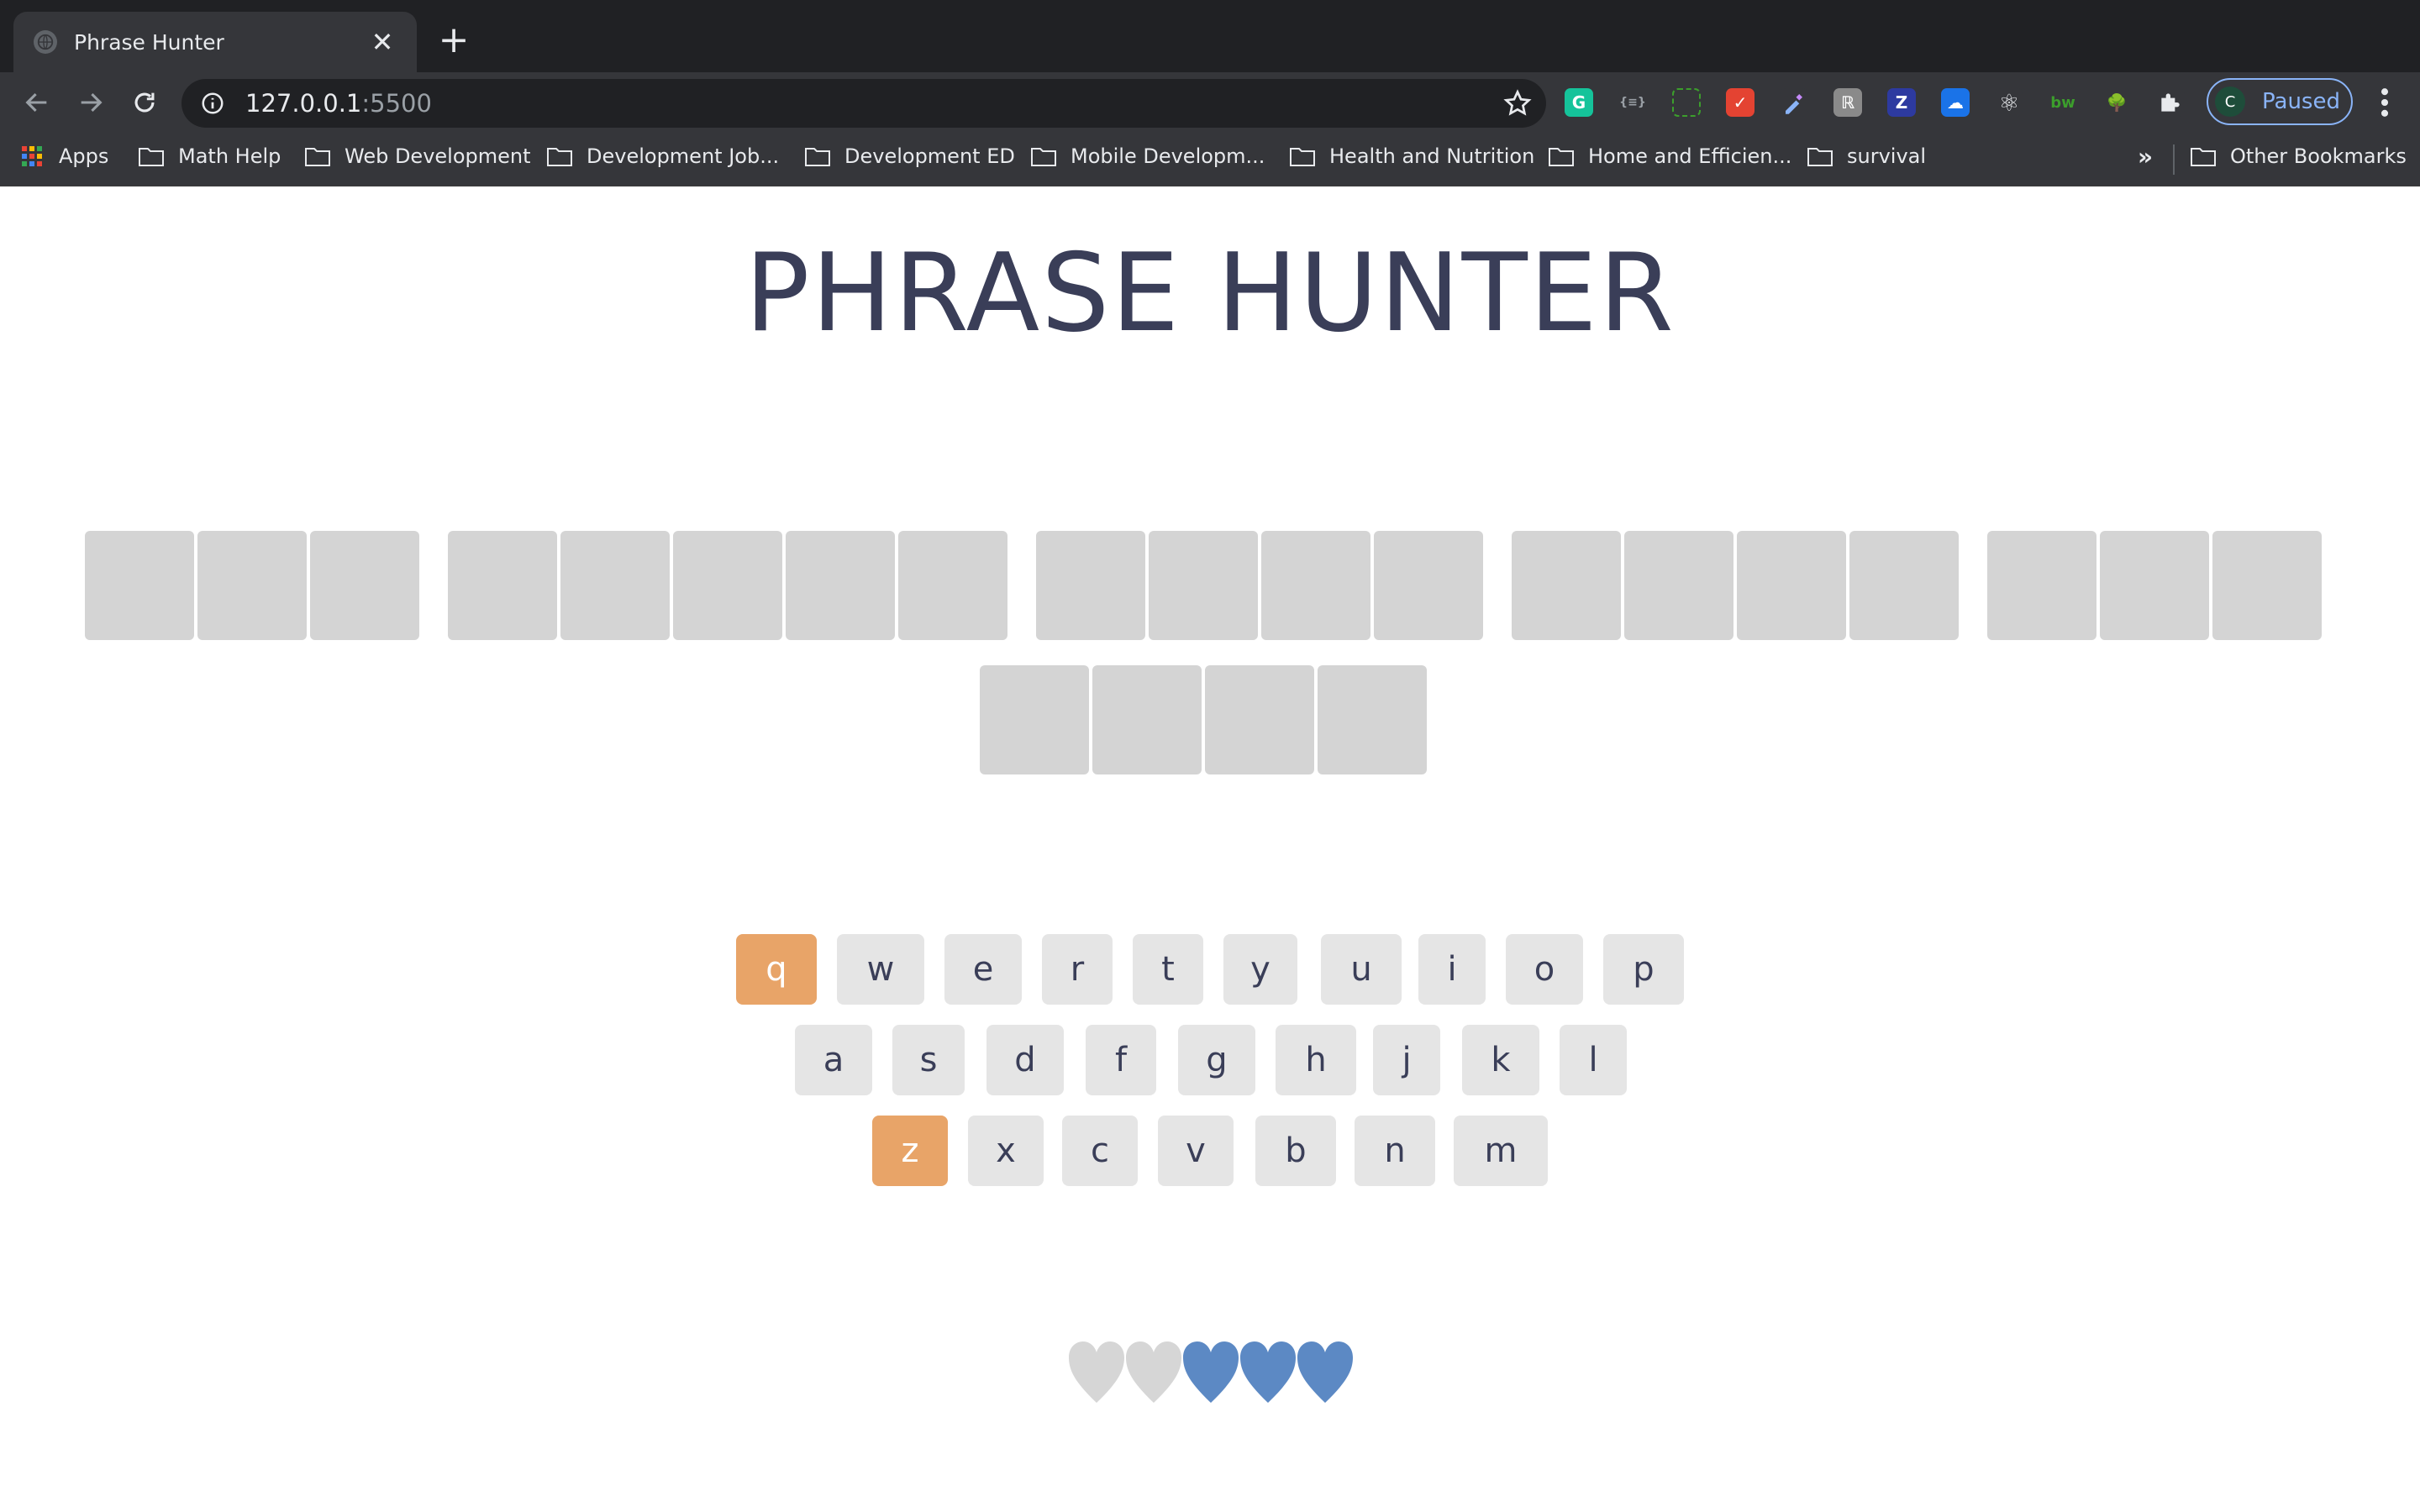  Describe the element at coordinates (1848, 102) in the screenshot. I see `kanji-icon: ℝ` at that location.